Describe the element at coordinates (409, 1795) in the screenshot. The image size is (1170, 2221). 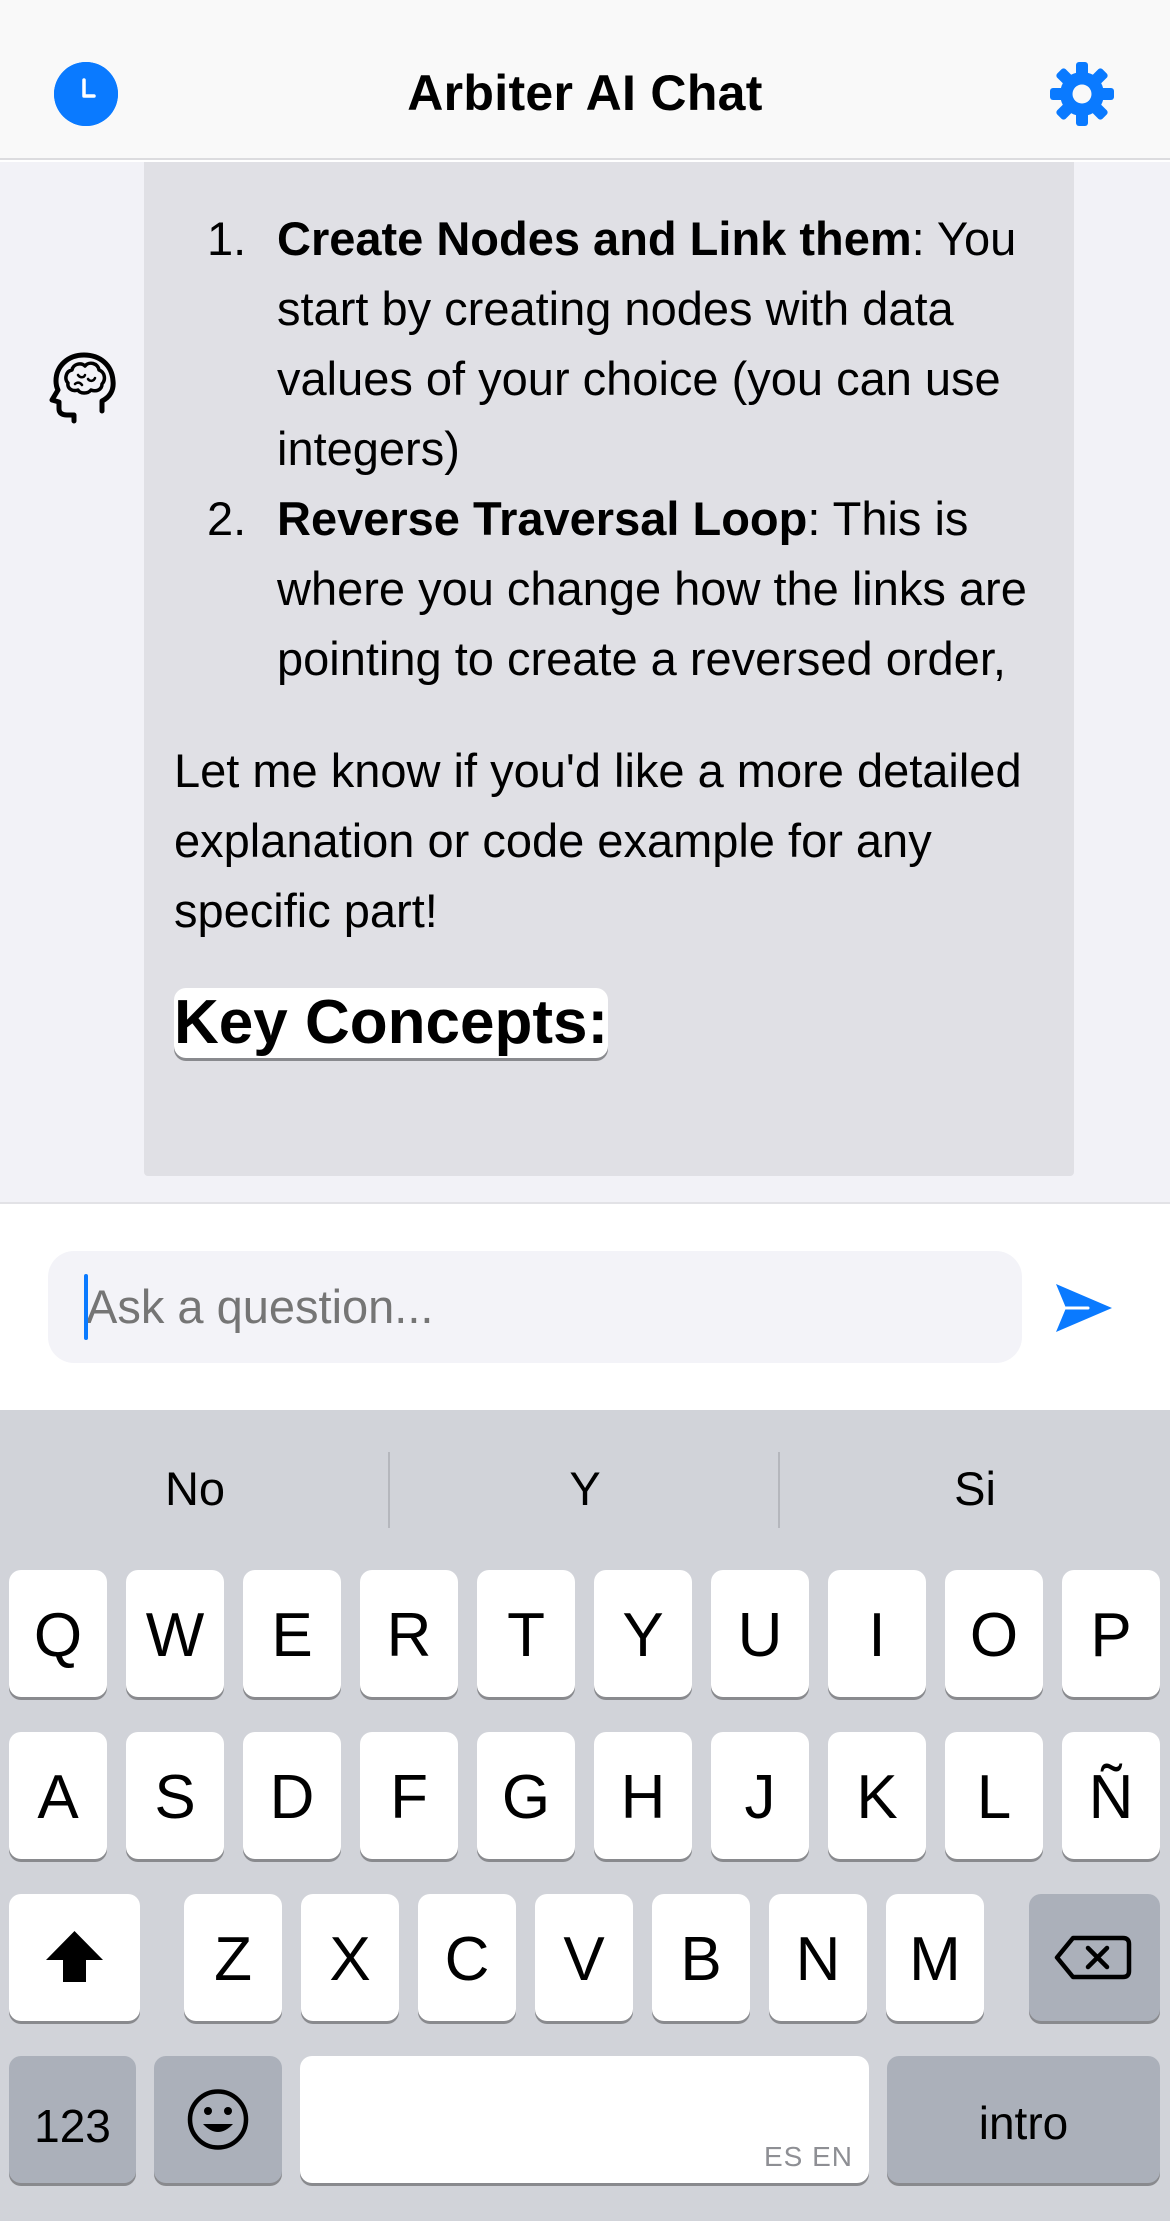
I see `key-f: F` at that location.